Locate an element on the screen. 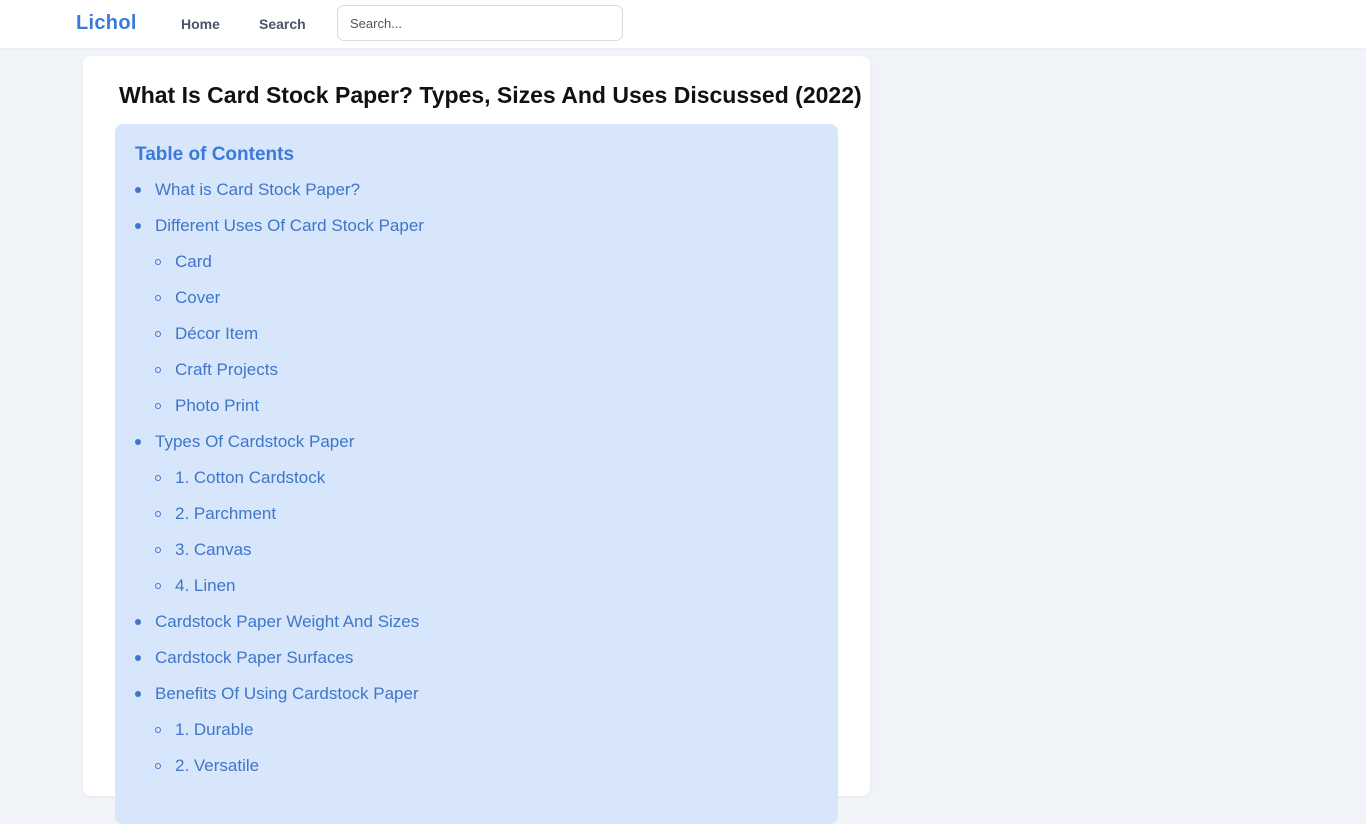 The image size is (1366, 824). toc-link-label: Benefits Of Using Cardstock Paper is located at coordinates (287, 693).